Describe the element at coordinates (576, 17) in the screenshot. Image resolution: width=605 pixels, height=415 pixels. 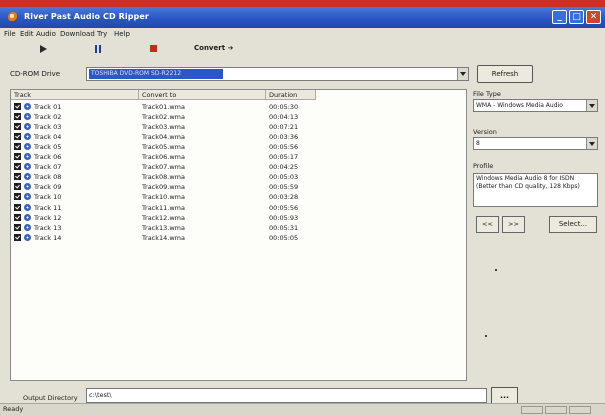
I see `maximize-button: □` at that location.